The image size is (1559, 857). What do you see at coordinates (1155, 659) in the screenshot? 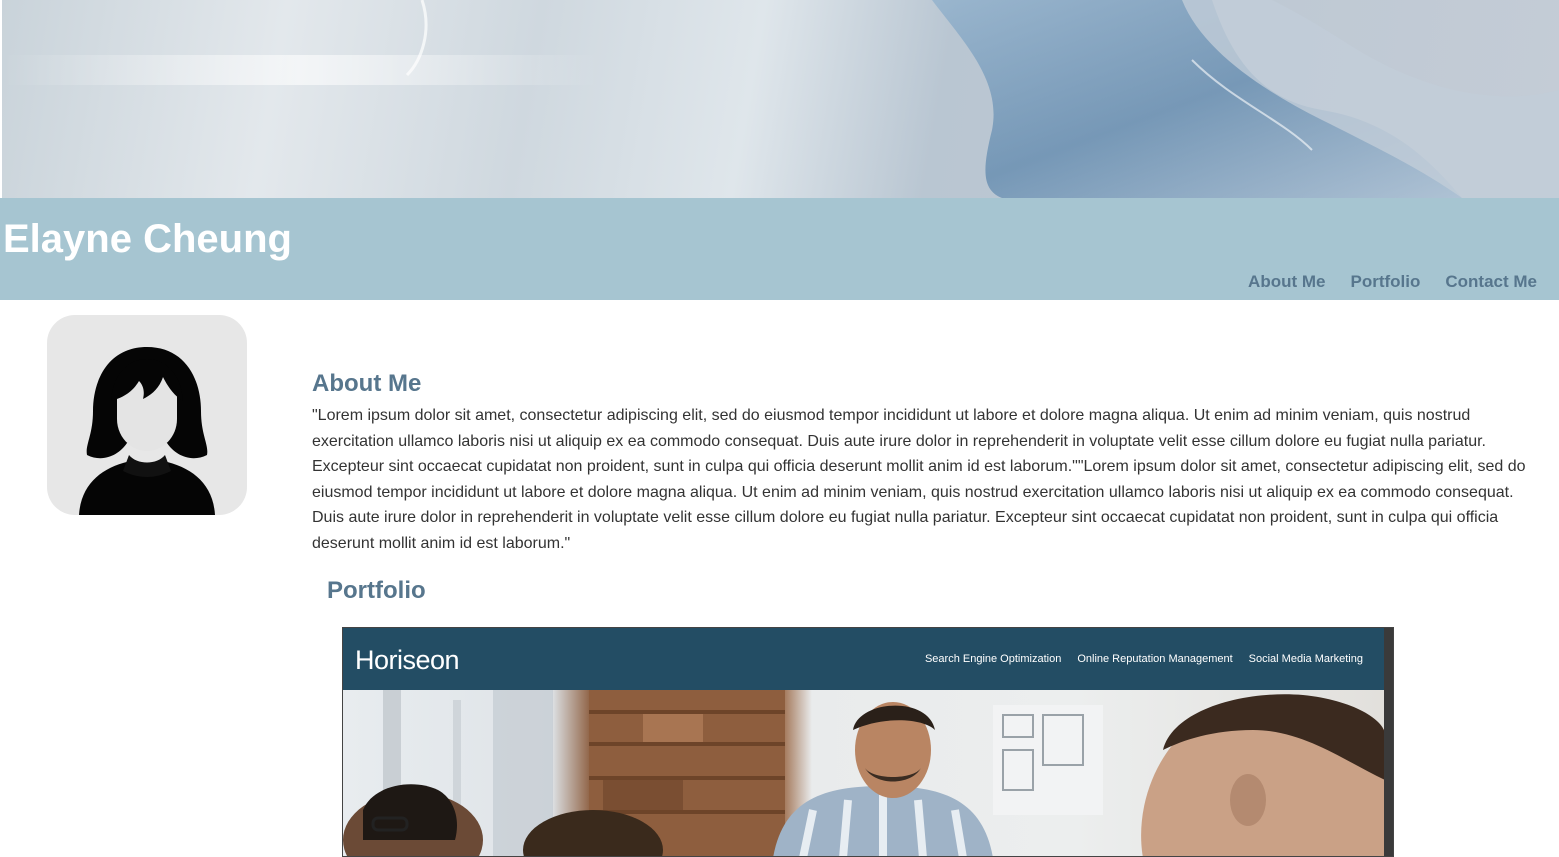
I see `project-nav-item: Online Reputation Management` at bounding box center [1155, 659].